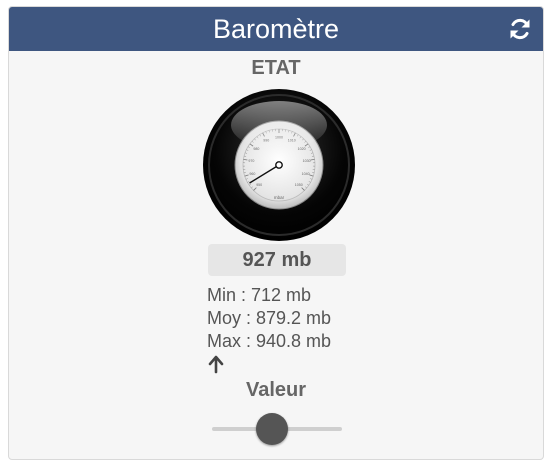 The image size is (554, 464). Describe the element at coordinates (216, 364) in the screenshot. I see `arrow-up-icon` at that location.